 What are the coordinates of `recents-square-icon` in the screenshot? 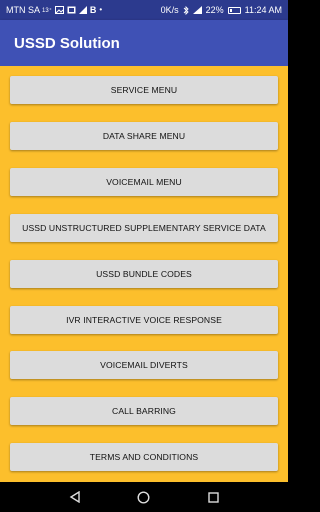 It's located at (213, 497).